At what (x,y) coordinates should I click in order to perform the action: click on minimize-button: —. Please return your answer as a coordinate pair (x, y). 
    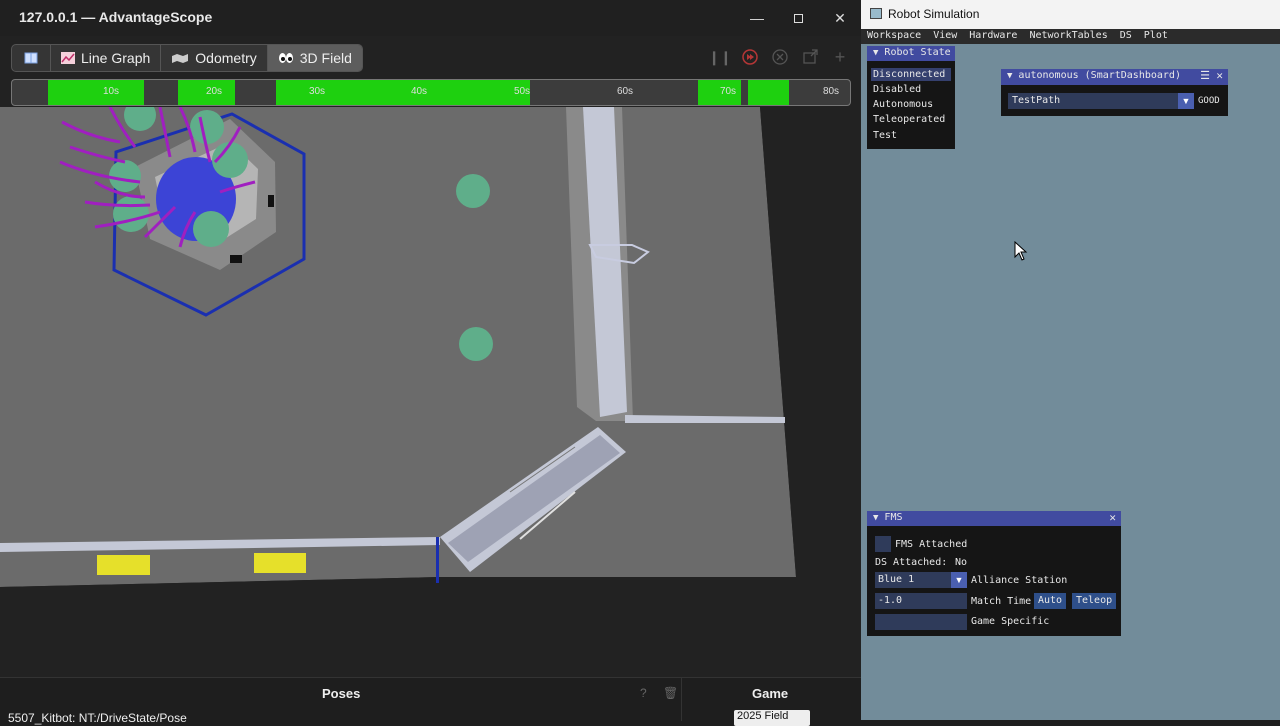
    Looking at the image, I should click on (757, 18).